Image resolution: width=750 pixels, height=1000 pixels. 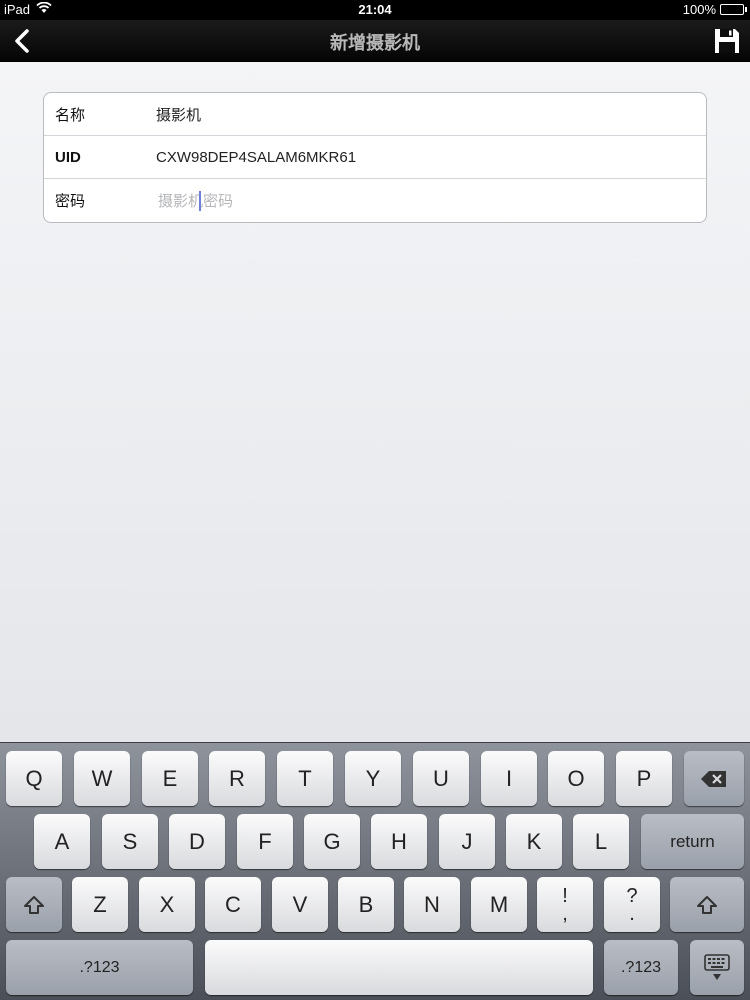 I want to click on keyboard-dismiss-icon, so click(x=717, y=966).